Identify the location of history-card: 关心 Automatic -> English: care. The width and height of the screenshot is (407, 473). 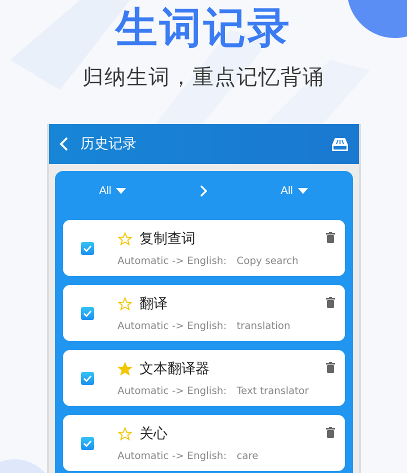
(203, 443).